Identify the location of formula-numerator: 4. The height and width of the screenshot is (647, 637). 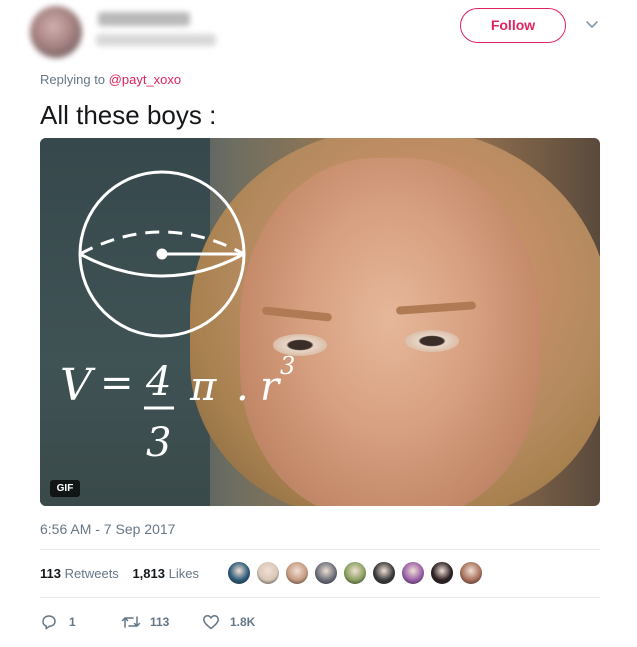
(158, 382).